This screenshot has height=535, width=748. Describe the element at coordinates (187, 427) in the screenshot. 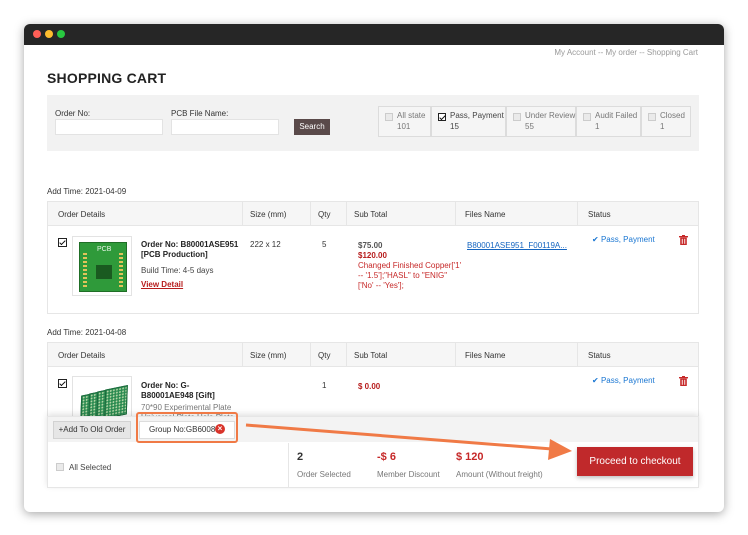

I see `annotation-highlight-box` at that location.